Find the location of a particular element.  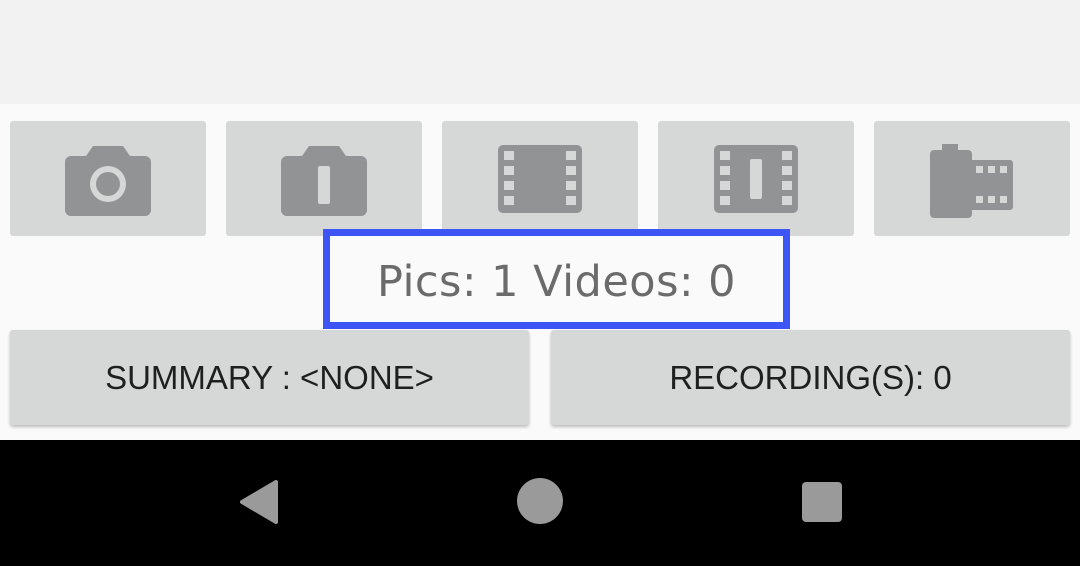

film-roll-button is located at coordinates (972, 178).